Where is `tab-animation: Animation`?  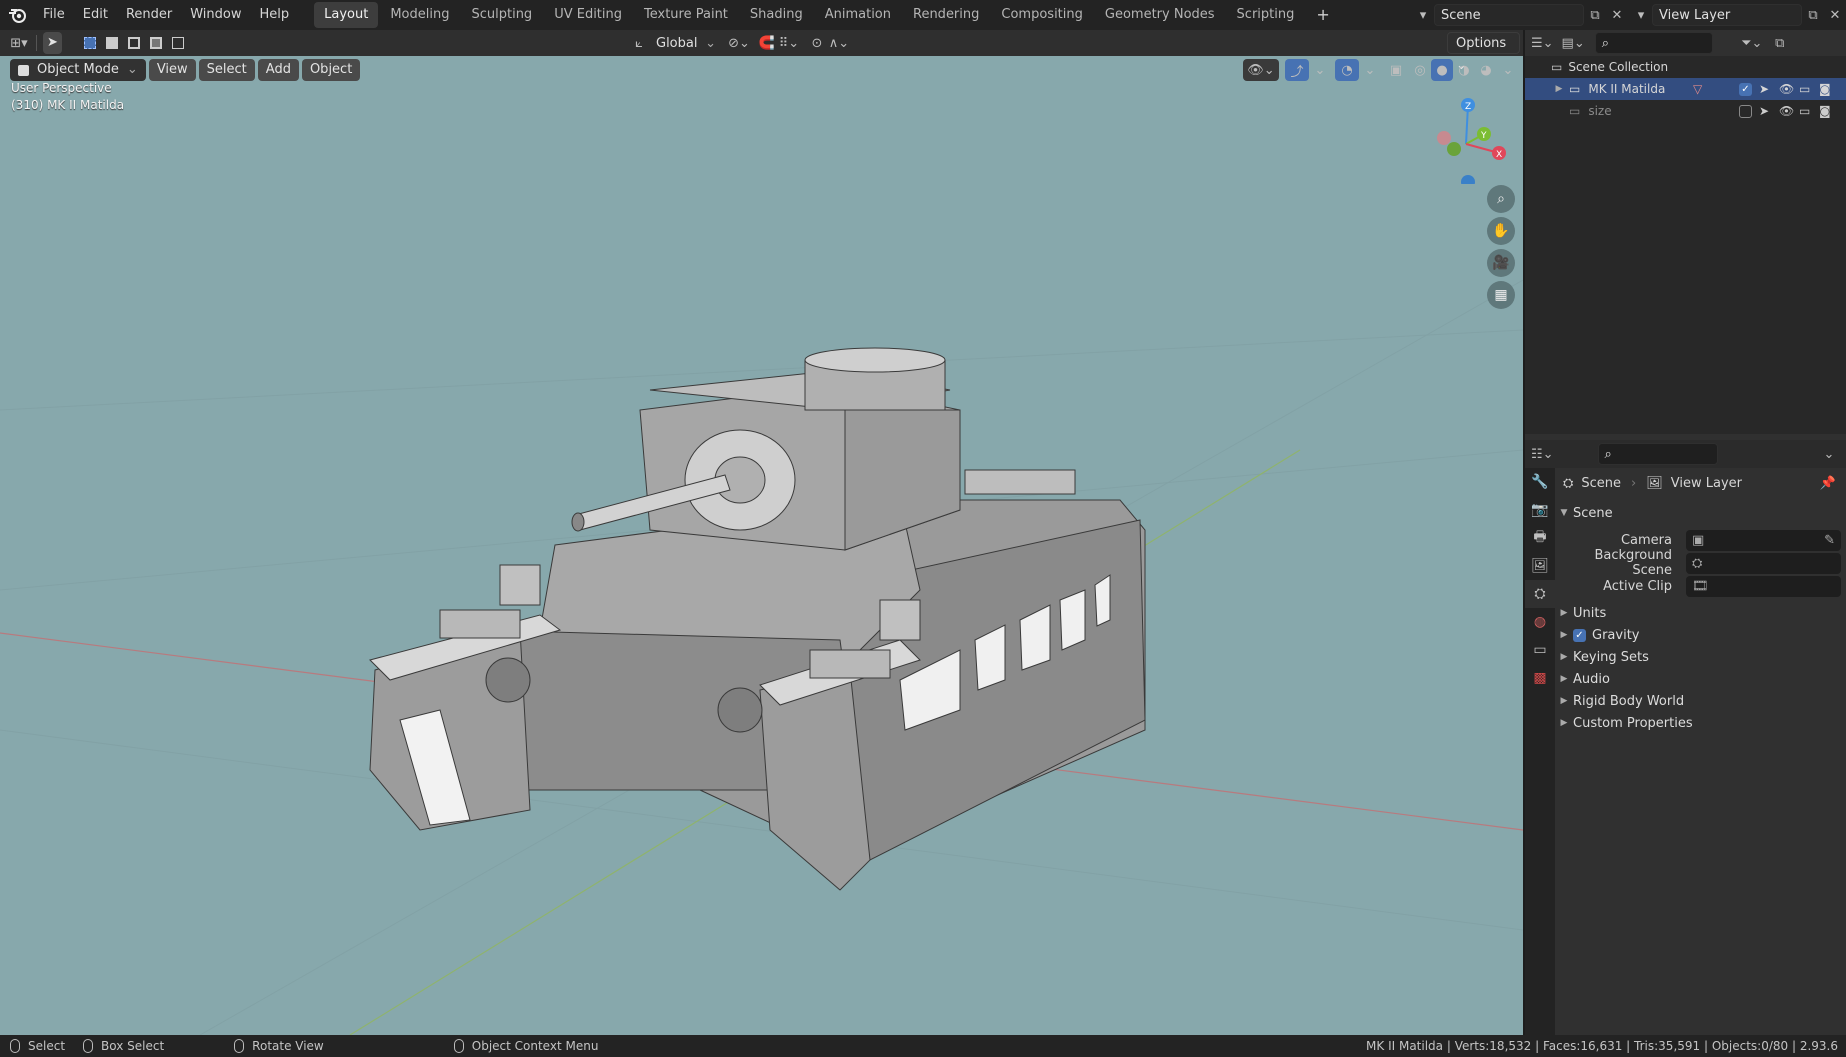 tab-animation: Animation is located at coordinates (858, 15).